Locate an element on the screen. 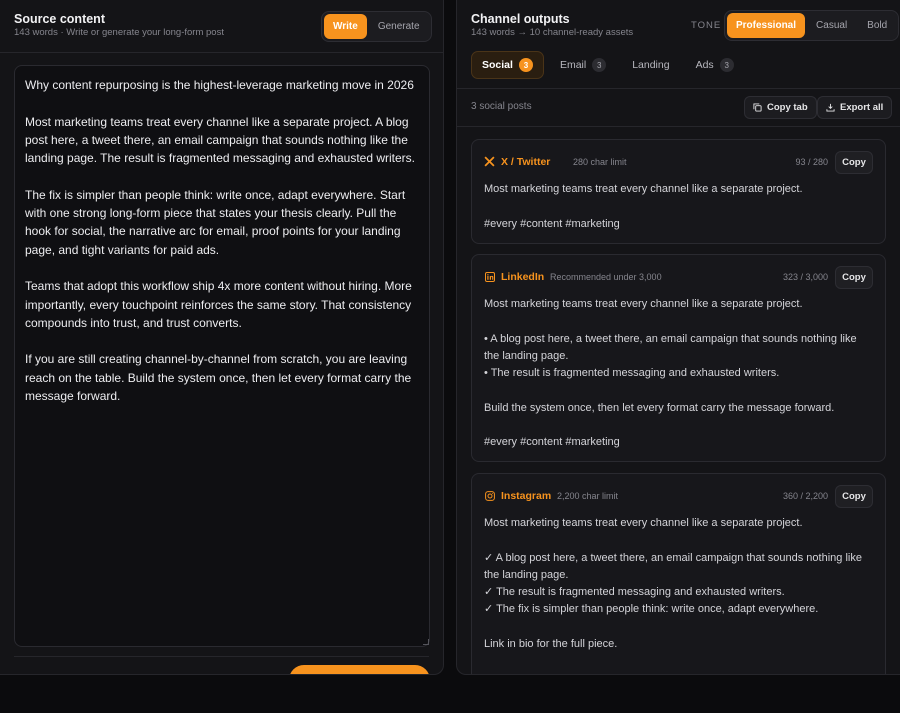 The image size is (900, 713). tone-selector: Professional Casual Bold is located at coordinates (812, 25).